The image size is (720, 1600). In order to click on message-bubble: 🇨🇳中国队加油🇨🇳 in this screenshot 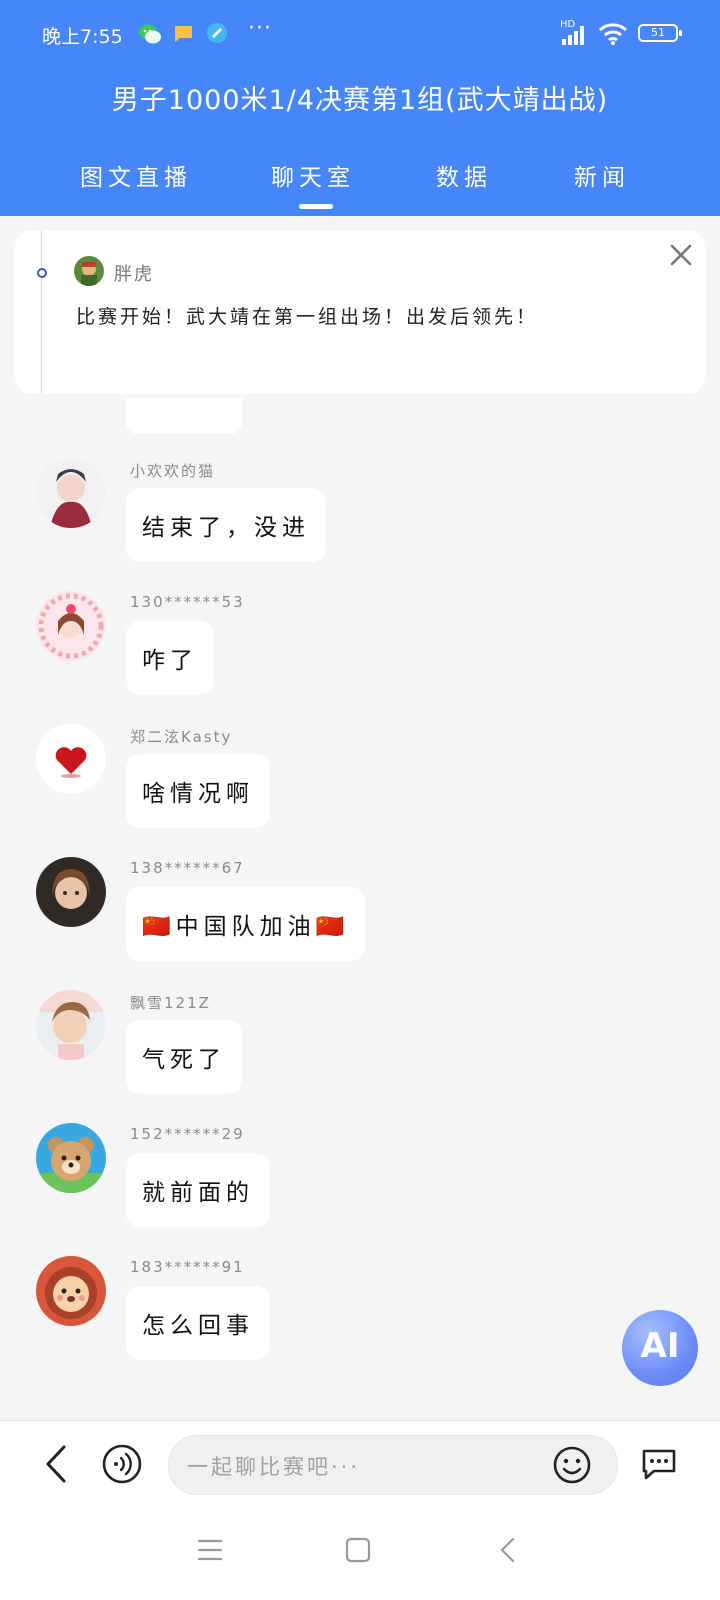, I will do `click(246, 924)`.